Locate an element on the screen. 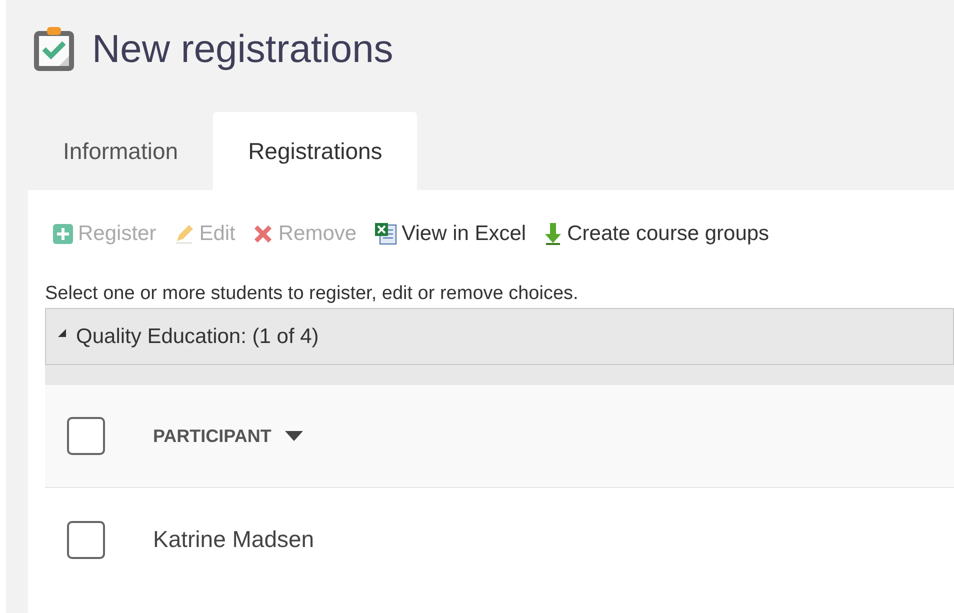  tab: Information is located at coordinates (121, 151).